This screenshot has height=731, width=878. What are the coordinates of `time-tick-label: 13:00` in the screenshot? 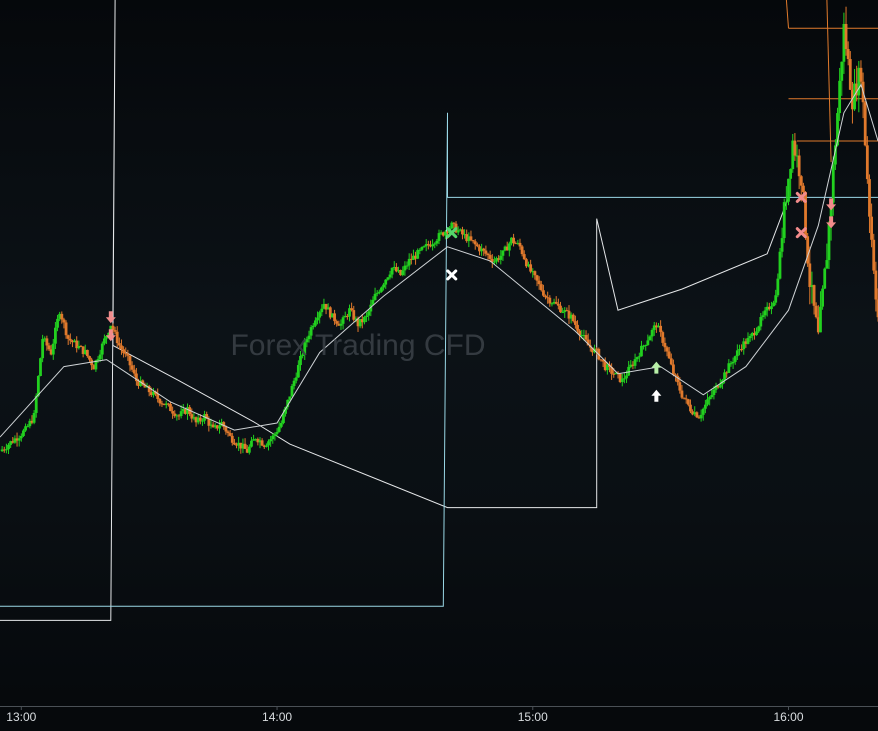 It's located at (21, 717).